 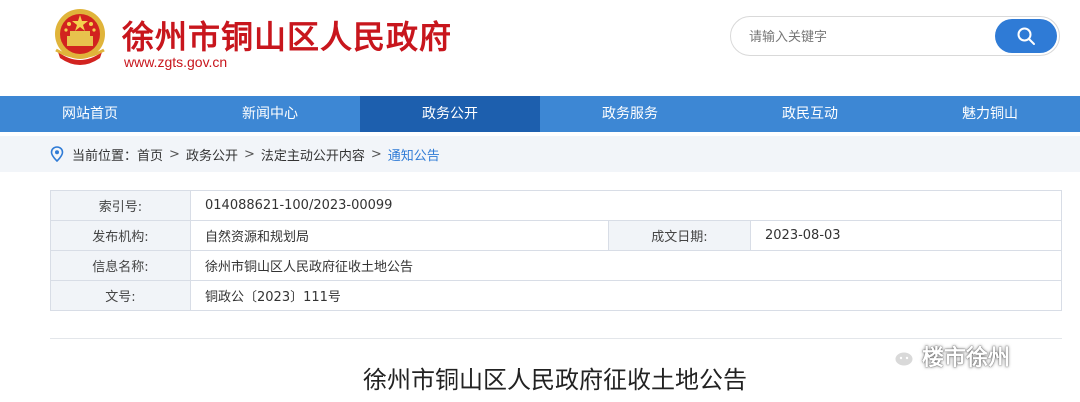 What do you see at coordinates (990, 114) in the screenshot?
I see `nav-item-charm-tongshan: 魅力铜山` at bounding box center [990, 114].